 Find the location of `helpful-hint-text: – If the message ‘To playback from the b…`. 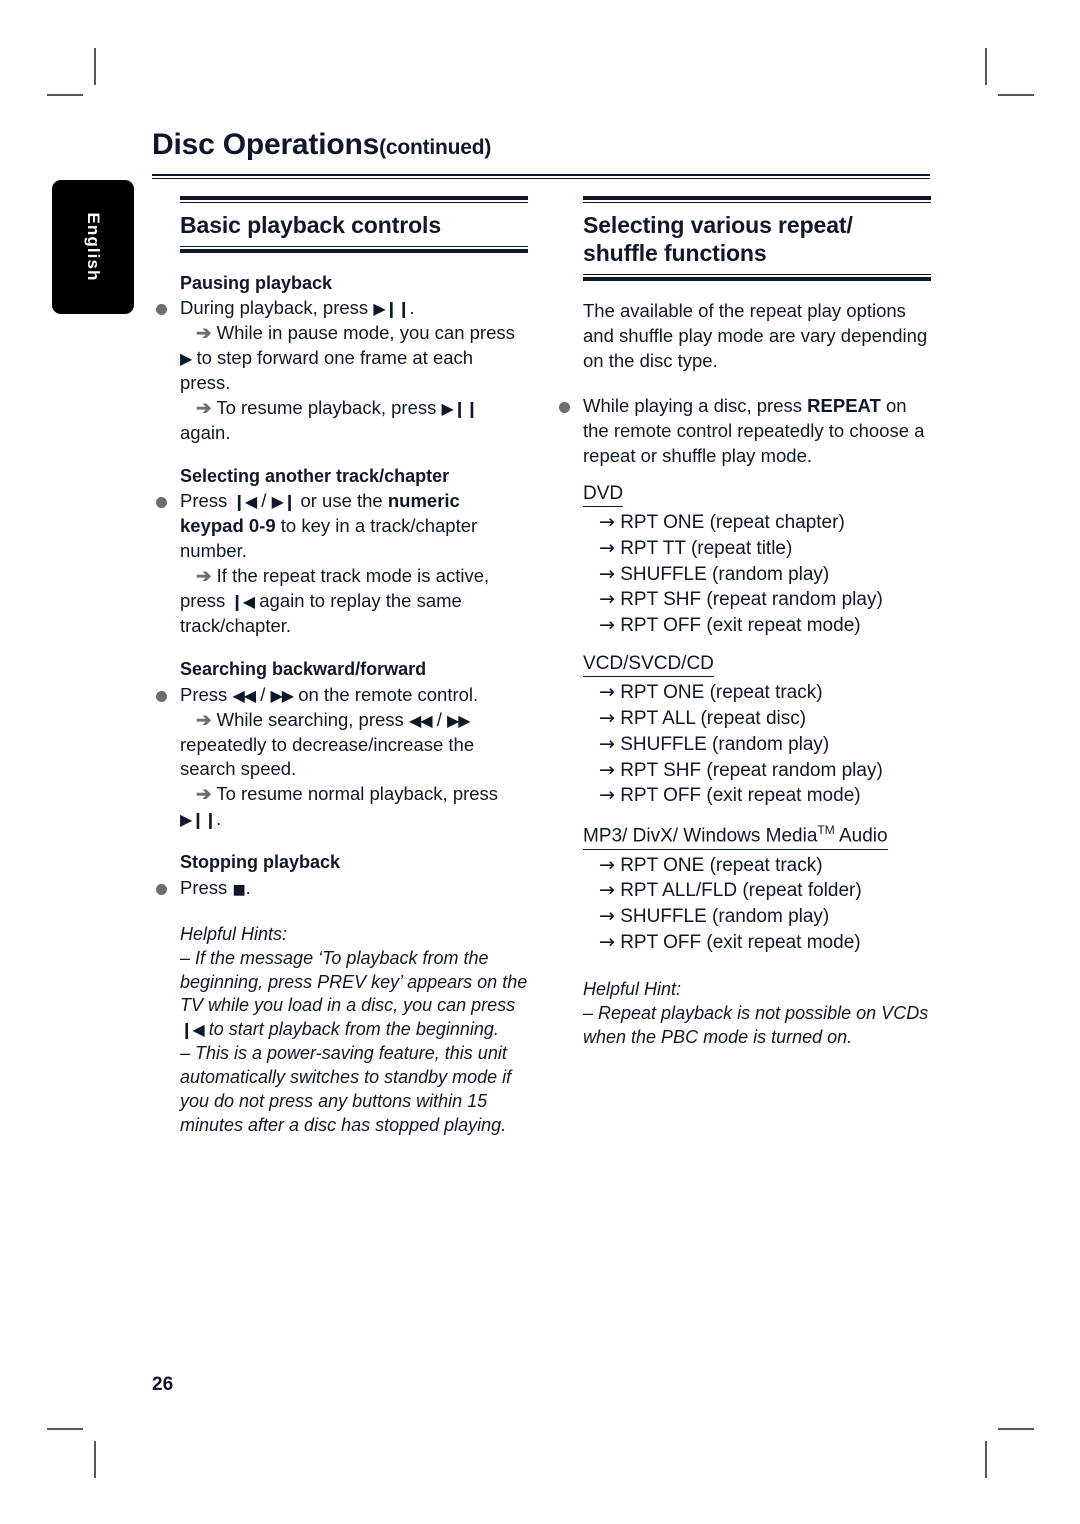

helpful-hint-text: – If the message ‘To playback from the b… is located at coordinates (354, 981).